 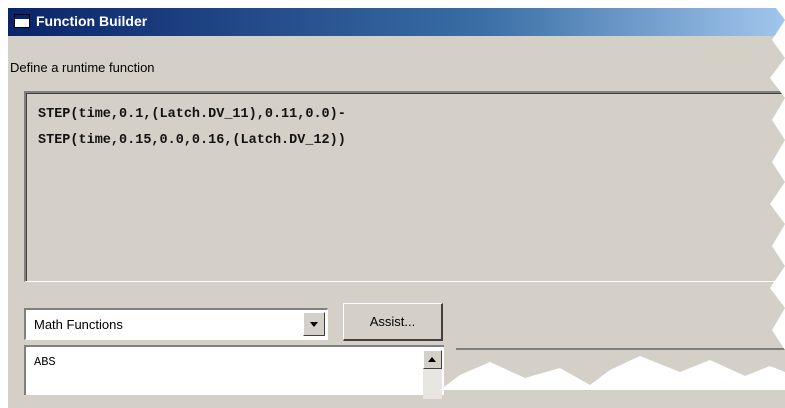 What do you see at coordinates (92, 21) in the screenshot?
I see `window-title: Function Builder` at bounding box center [92, 21].